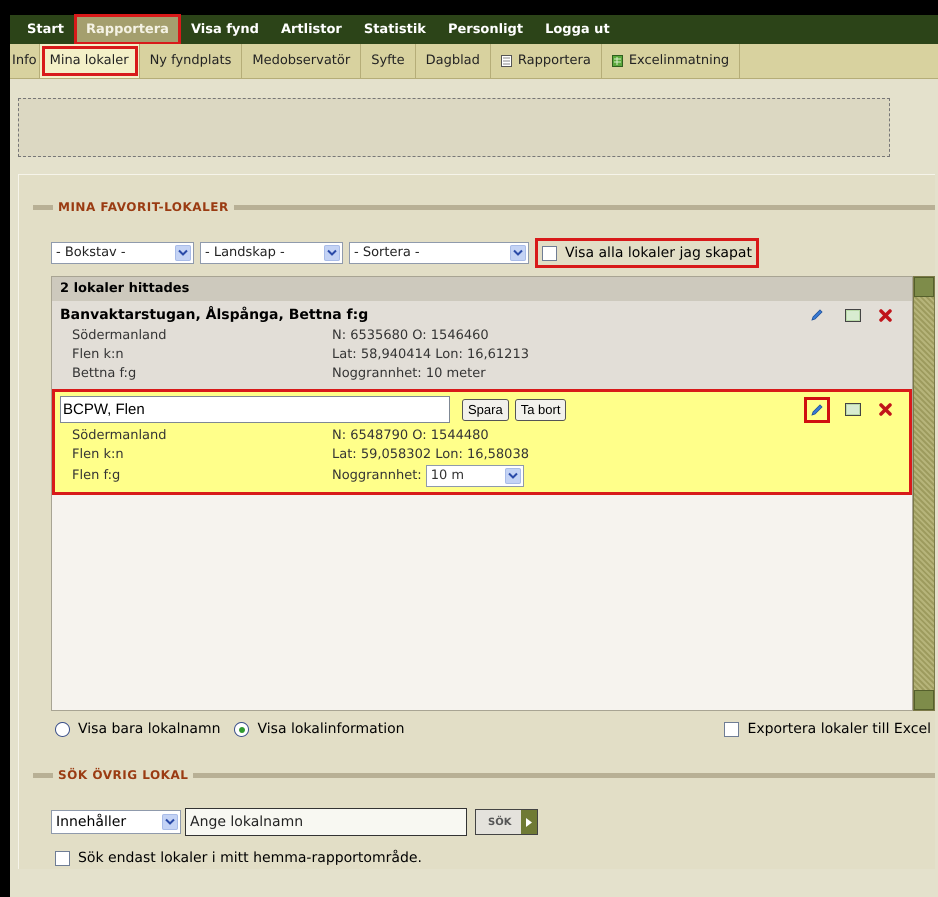 The image size is (938, 897). I want to click on location-detail: Bettna f:g, so click(105, 374).